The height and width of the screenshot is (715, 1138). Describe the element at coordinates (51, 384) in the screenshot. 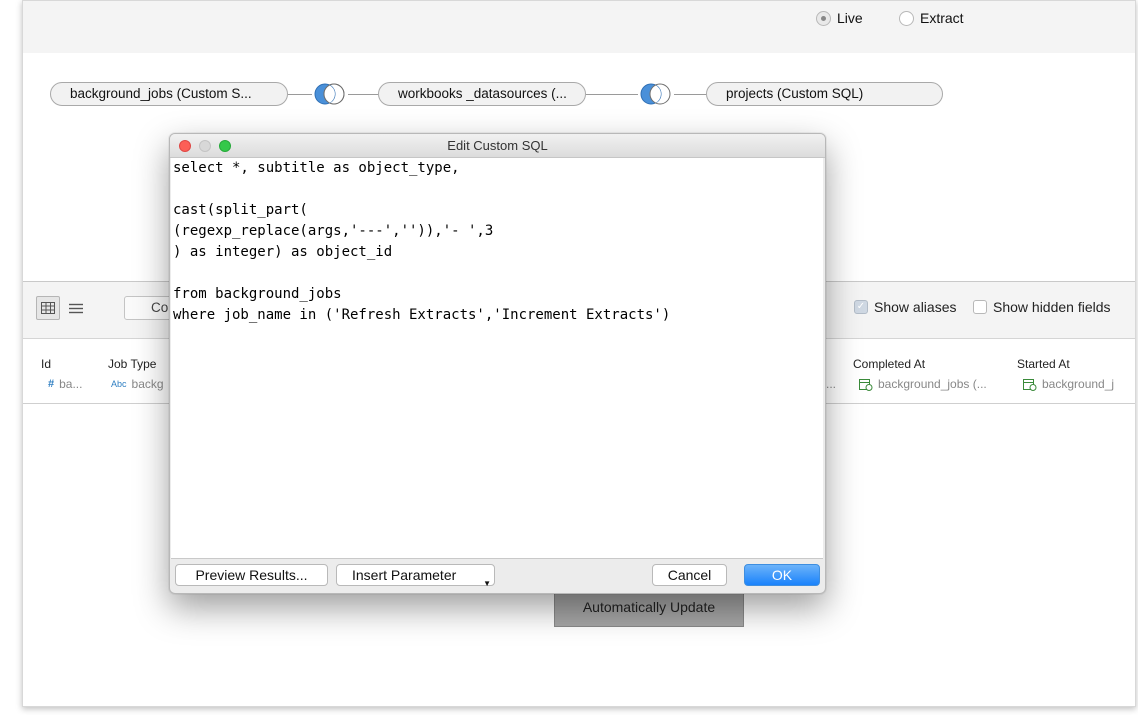

I see `number-type-icon: #` at that location.